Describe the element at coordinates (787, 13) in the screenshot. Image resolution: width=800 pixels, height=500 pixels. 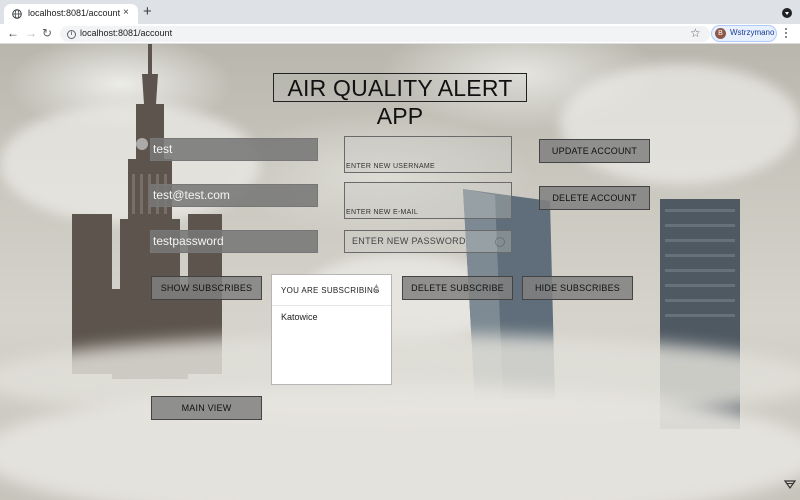
I see `tab-search-icon` at that location.